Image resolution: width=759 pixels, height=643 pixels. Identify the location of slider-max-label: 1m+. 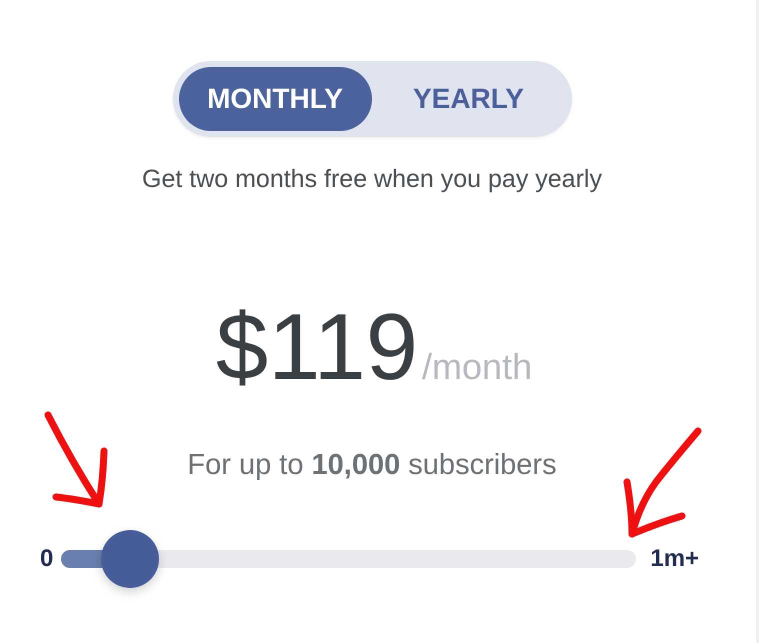
(675, 559).